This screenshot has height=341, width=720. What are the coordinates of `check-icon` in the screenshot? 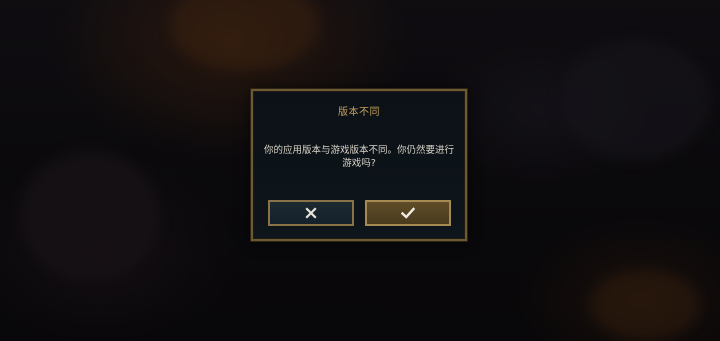 It's located at (408, 213).